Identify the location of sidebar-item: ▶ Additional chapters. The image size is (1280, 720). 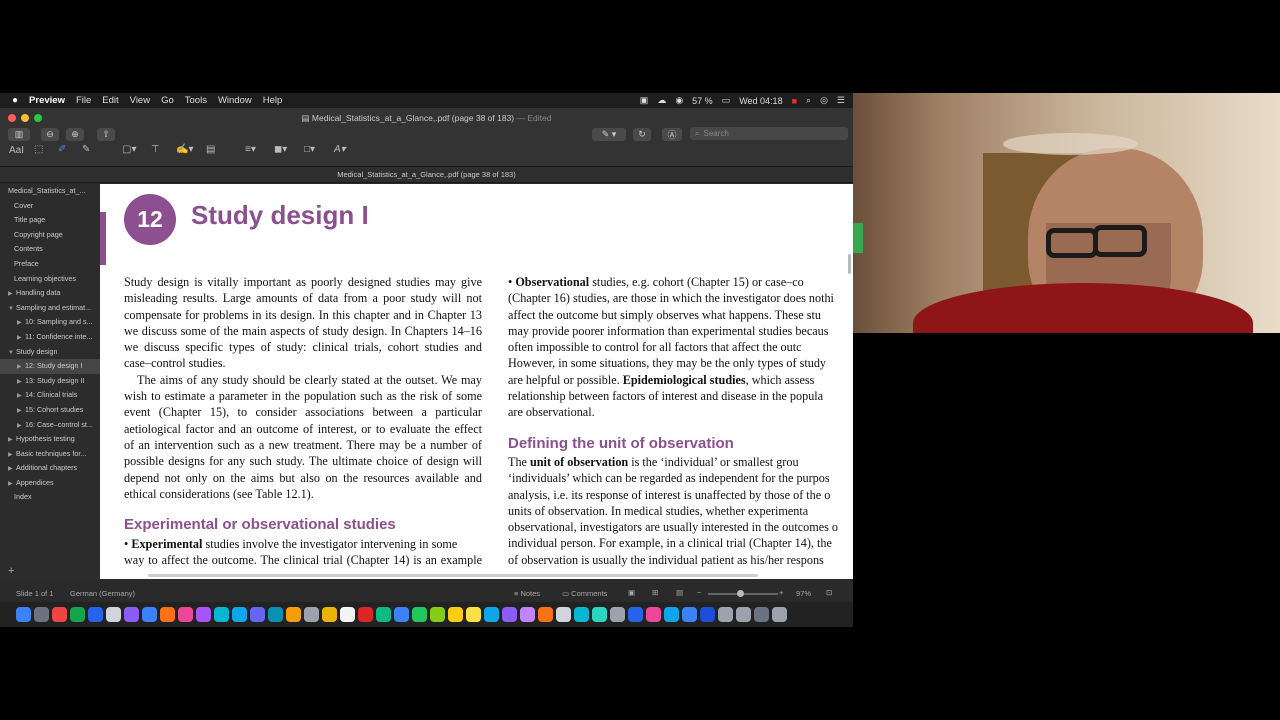
(50, 468).